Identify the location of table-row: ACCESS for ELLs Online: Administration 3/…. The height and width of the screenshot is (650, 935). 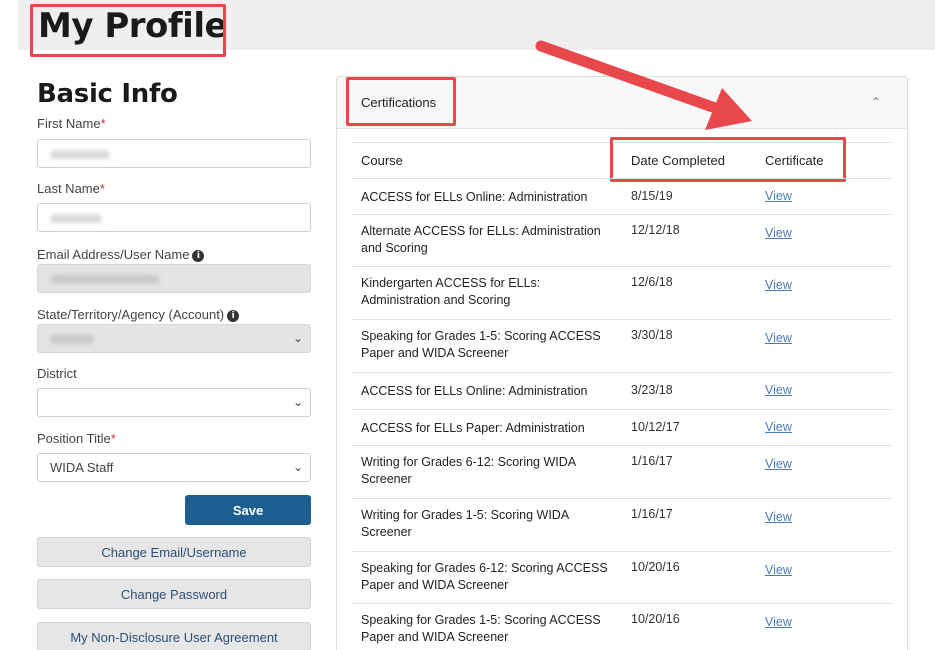
(622, 392).